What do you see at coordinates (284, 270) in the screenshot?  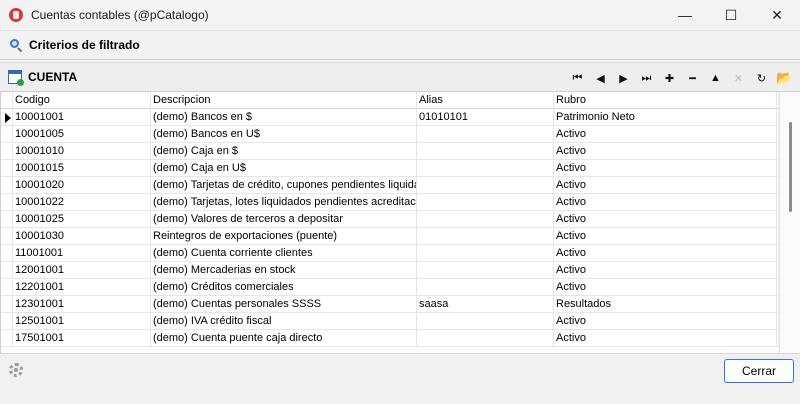 I see `cell-descripcion: (demo) Mercaderias en stock` at bounding box center [284, 270].